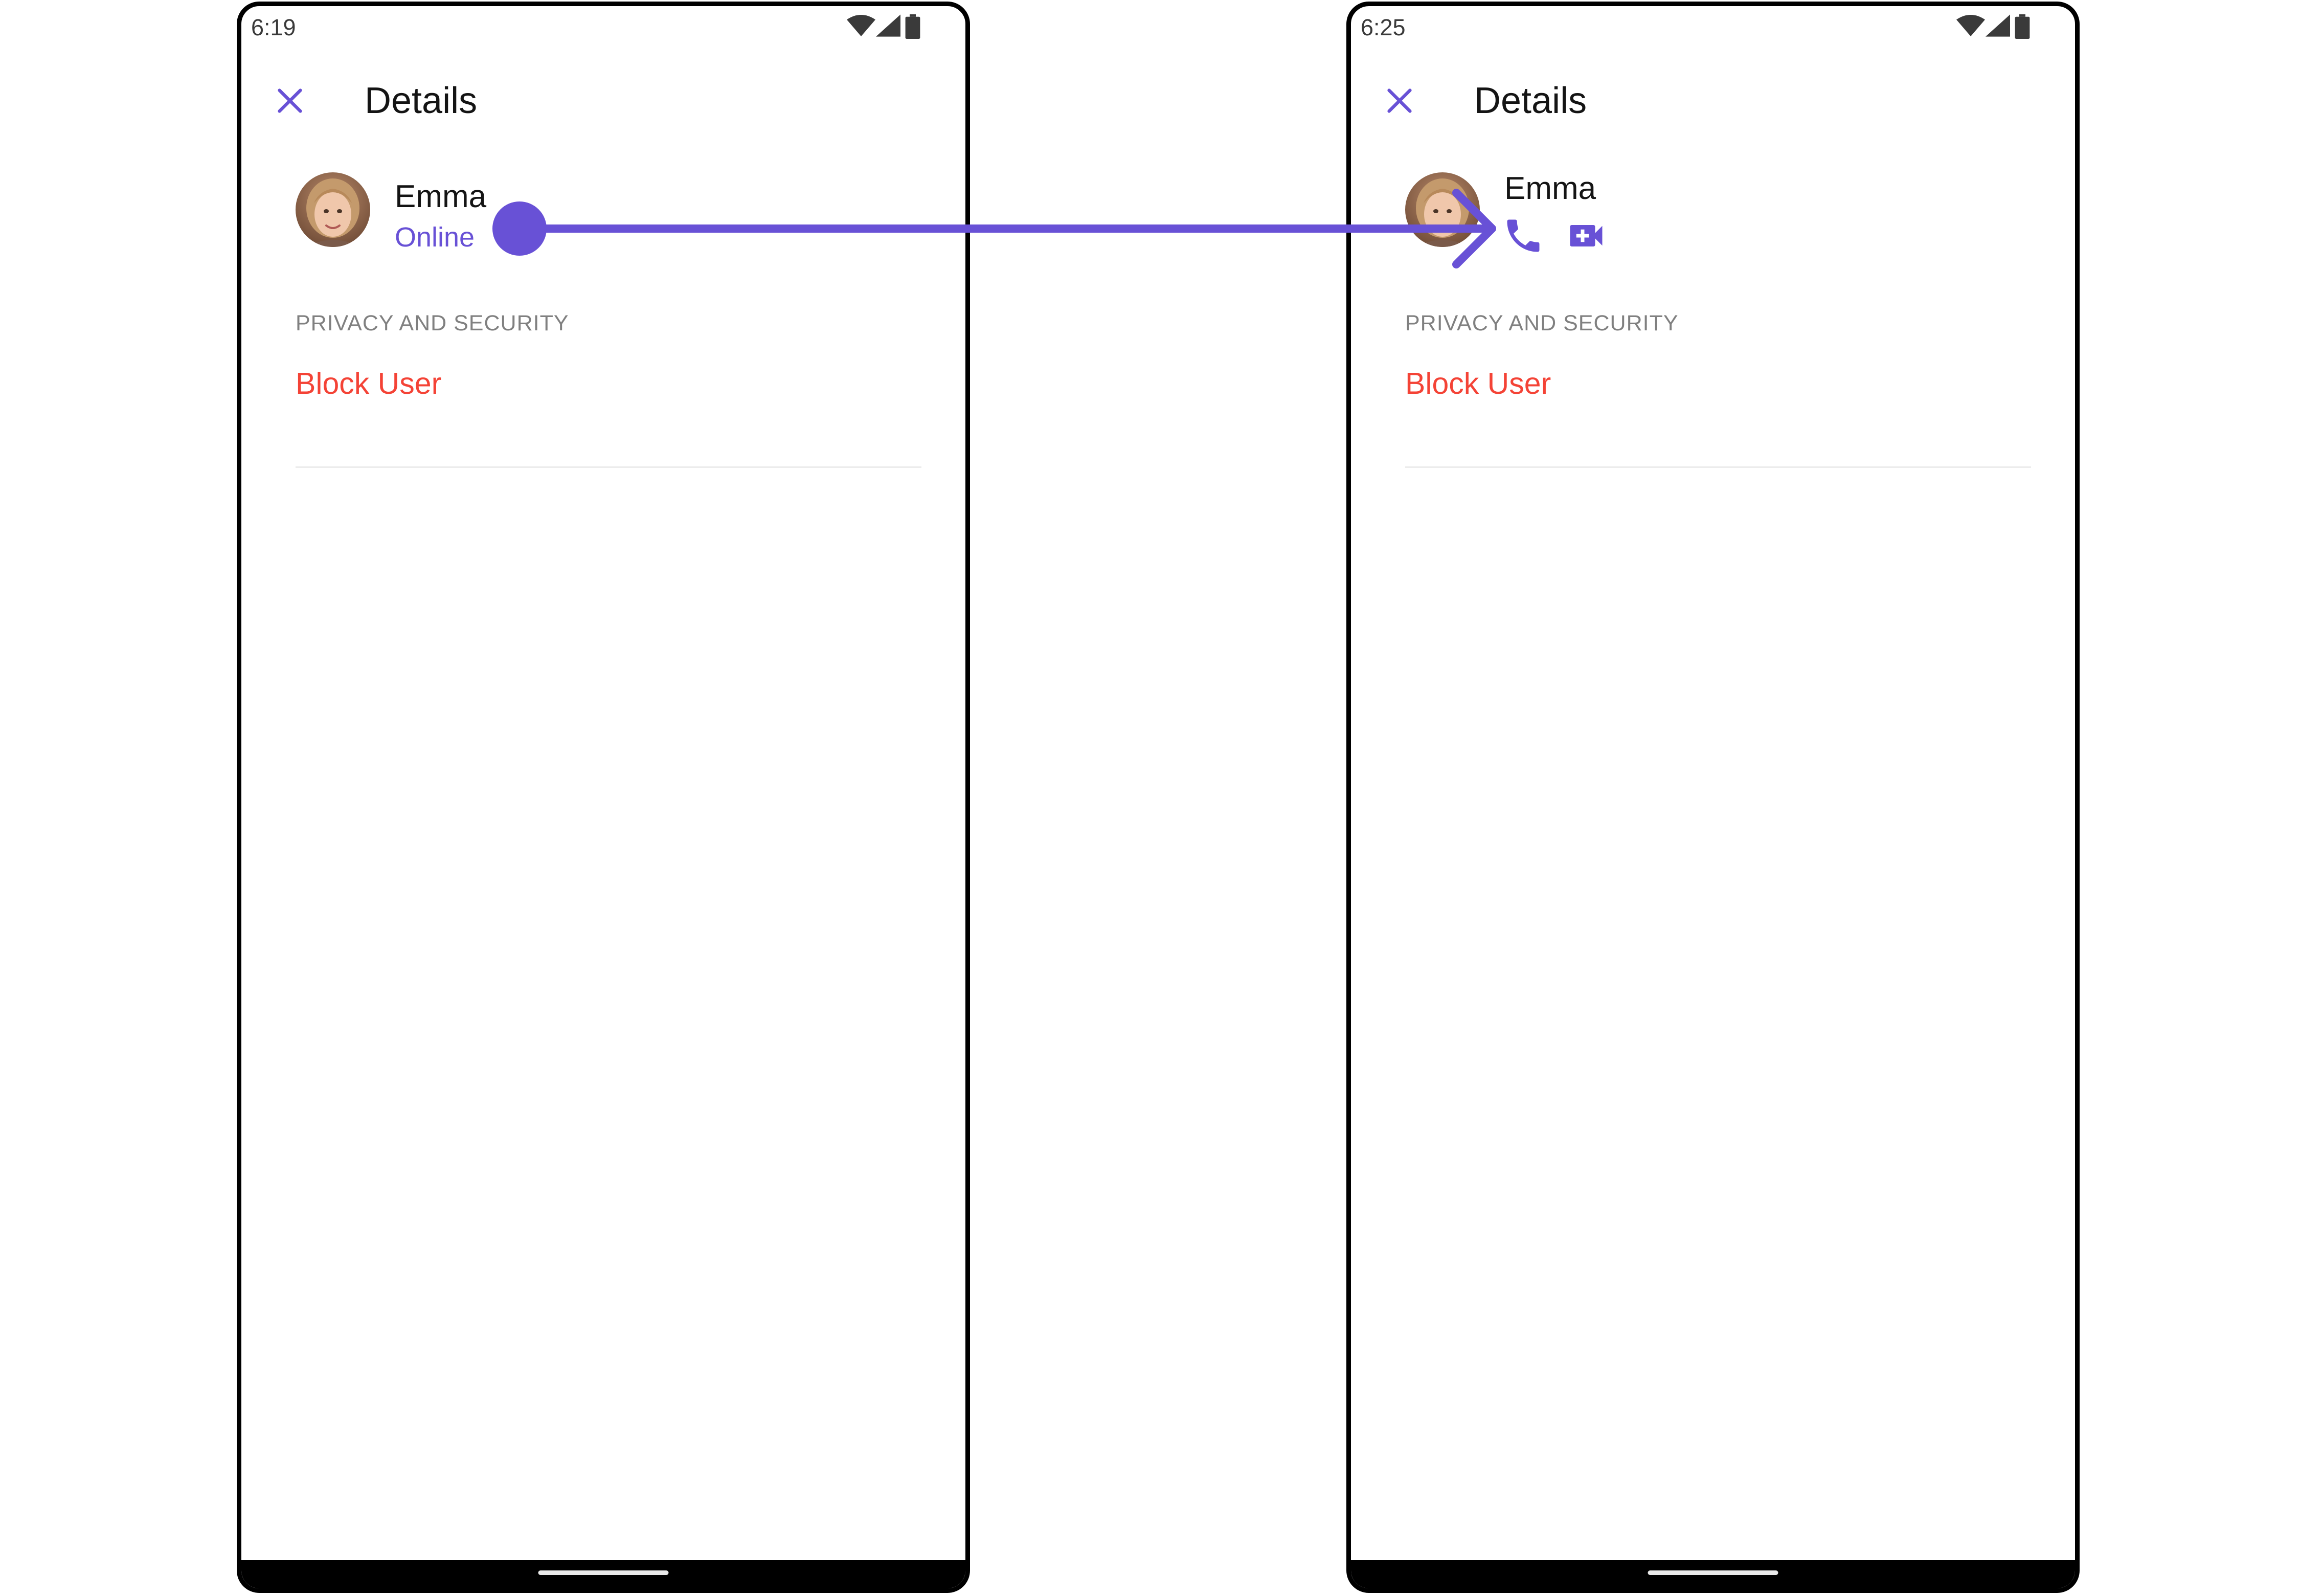 This screenshot has width=2300, height=1596. I want to click on status-time: 6:25, so click(1383, 27).